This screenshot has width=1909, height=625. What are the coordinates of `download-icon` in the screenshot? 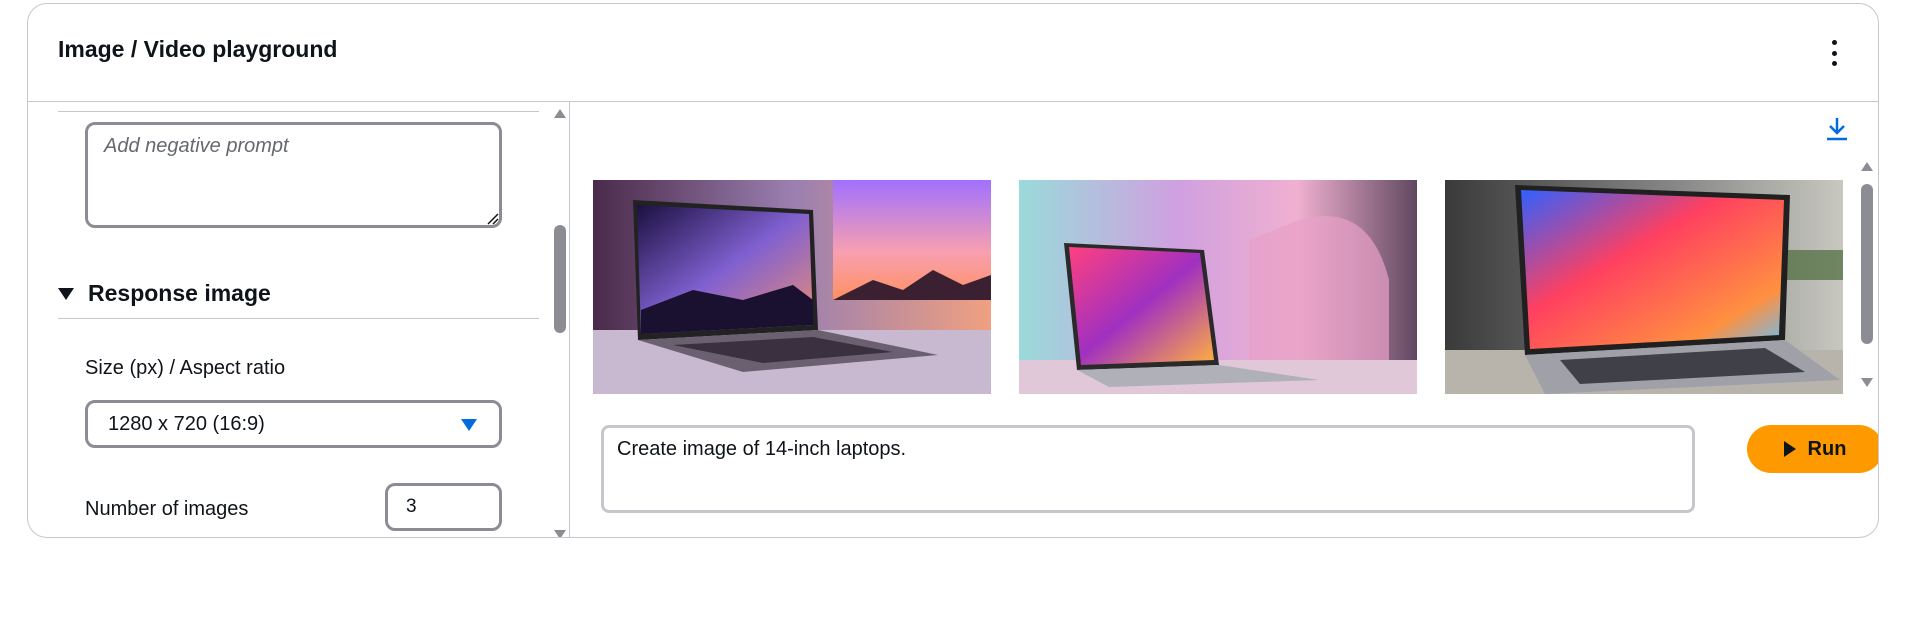 It's located at (1837, 129).